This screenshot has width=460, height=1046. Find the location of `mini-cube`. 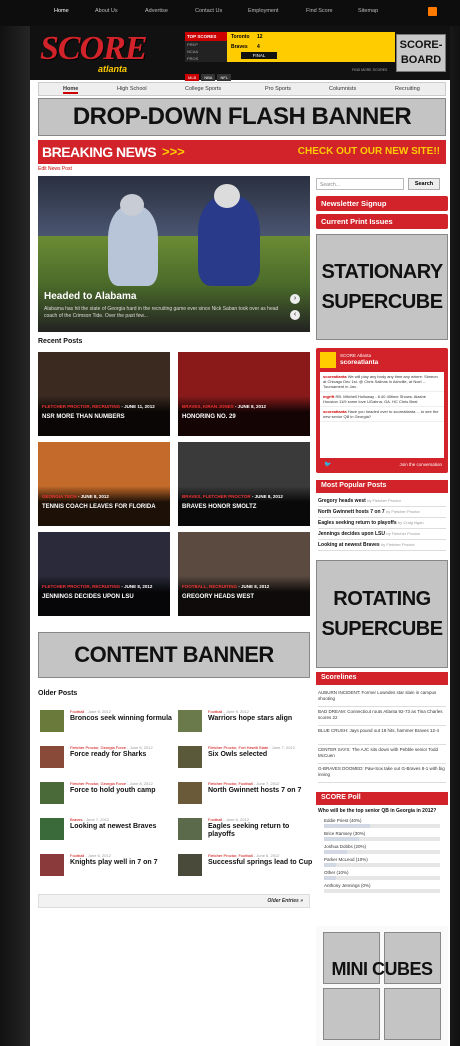

mini-cube is located at coordinates (412, 1014).